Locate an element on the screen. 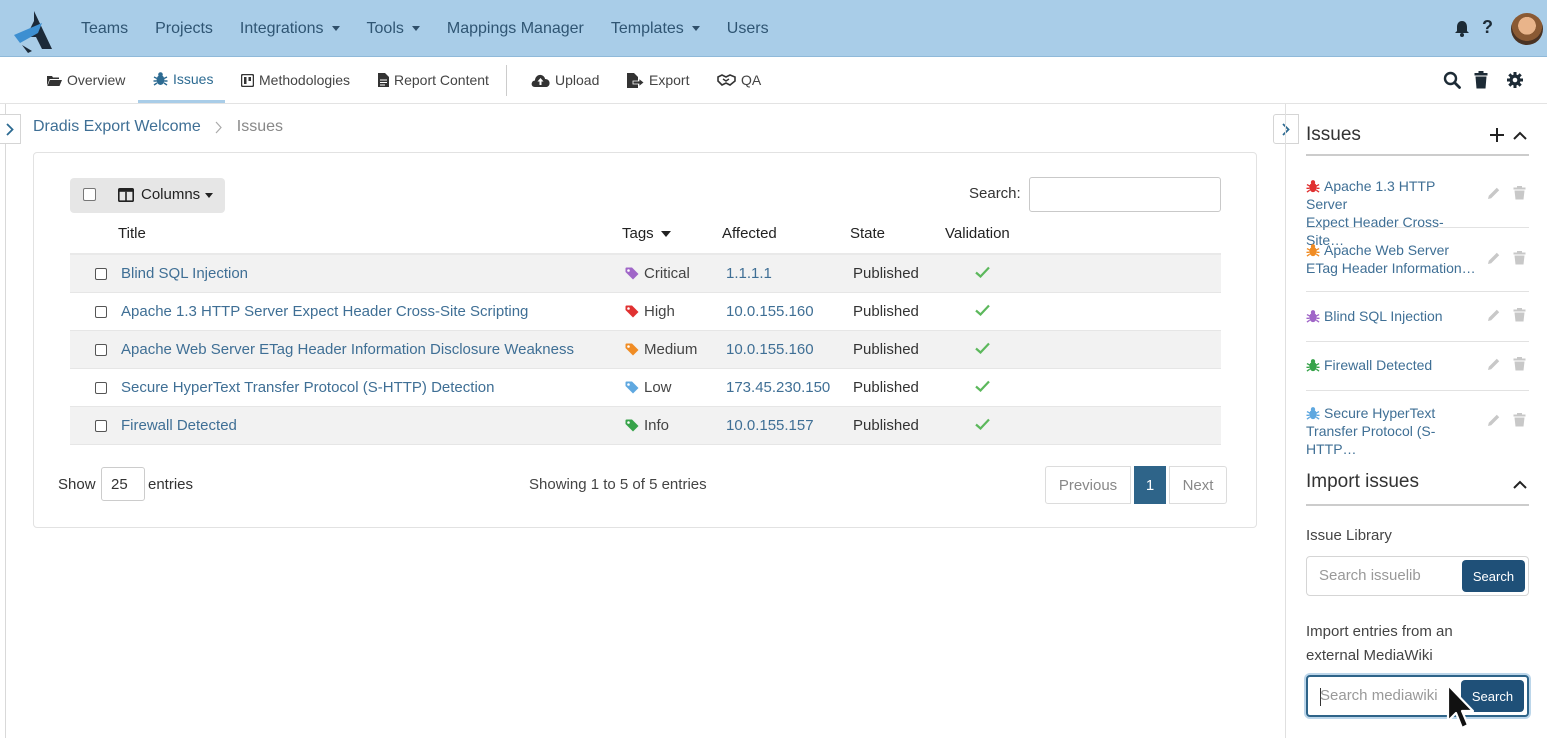 The width and height of the screenshot is (1547, 738). column-affected: Affected is located at coordinates (749, 233).